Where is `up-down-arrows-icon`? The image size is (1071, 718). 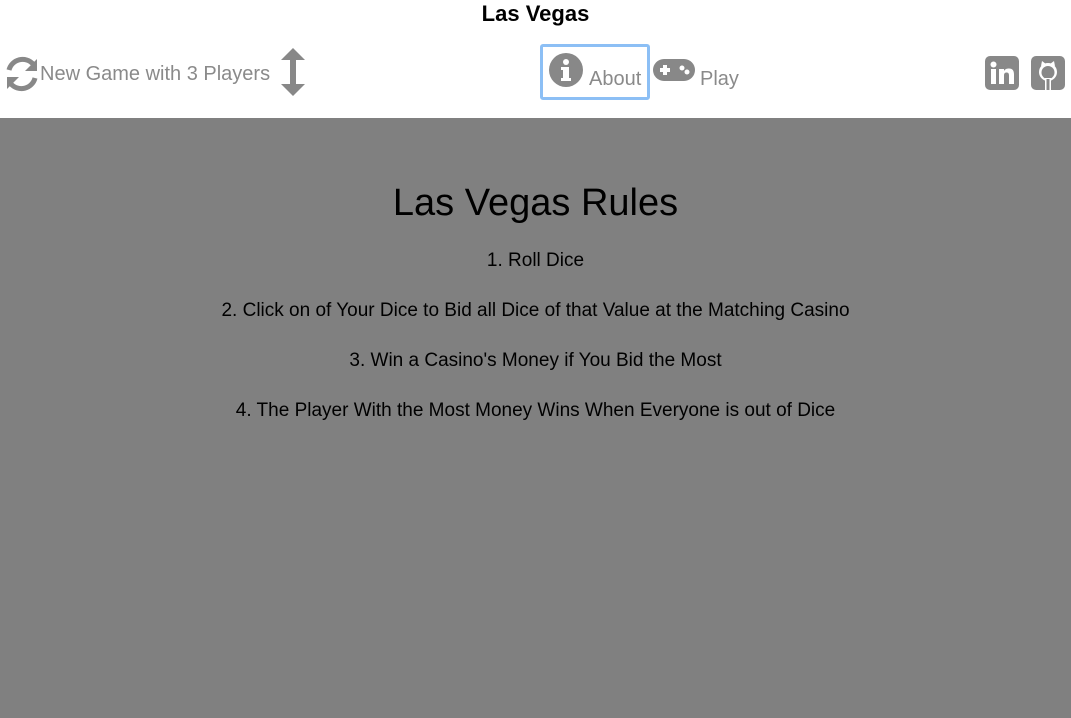 up-down-arrows-icon is located at coordinates (293, 74).